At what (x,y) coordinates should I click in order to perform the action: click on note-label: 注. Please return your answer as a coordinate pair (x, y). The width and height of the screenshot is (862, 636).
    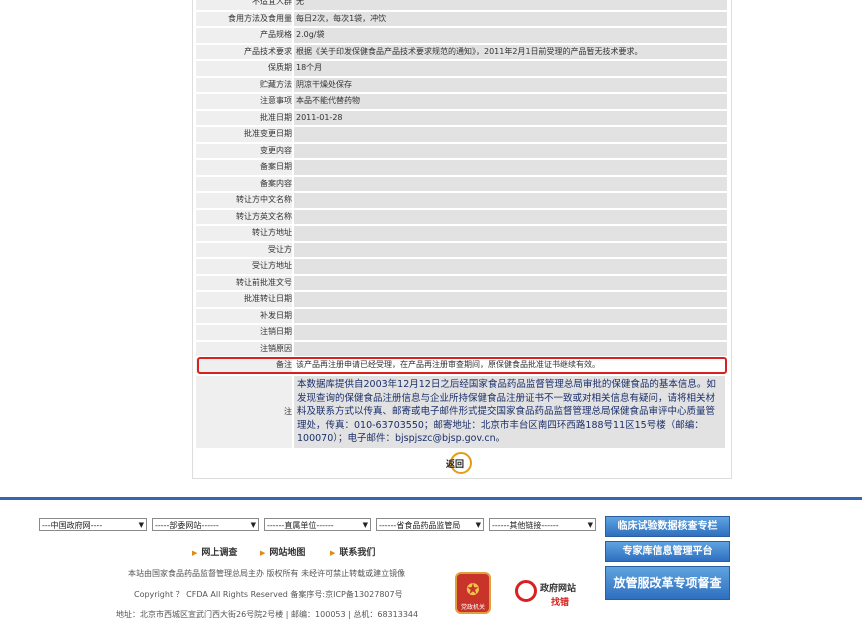
    Looking at the image, I should click on (244, 412).